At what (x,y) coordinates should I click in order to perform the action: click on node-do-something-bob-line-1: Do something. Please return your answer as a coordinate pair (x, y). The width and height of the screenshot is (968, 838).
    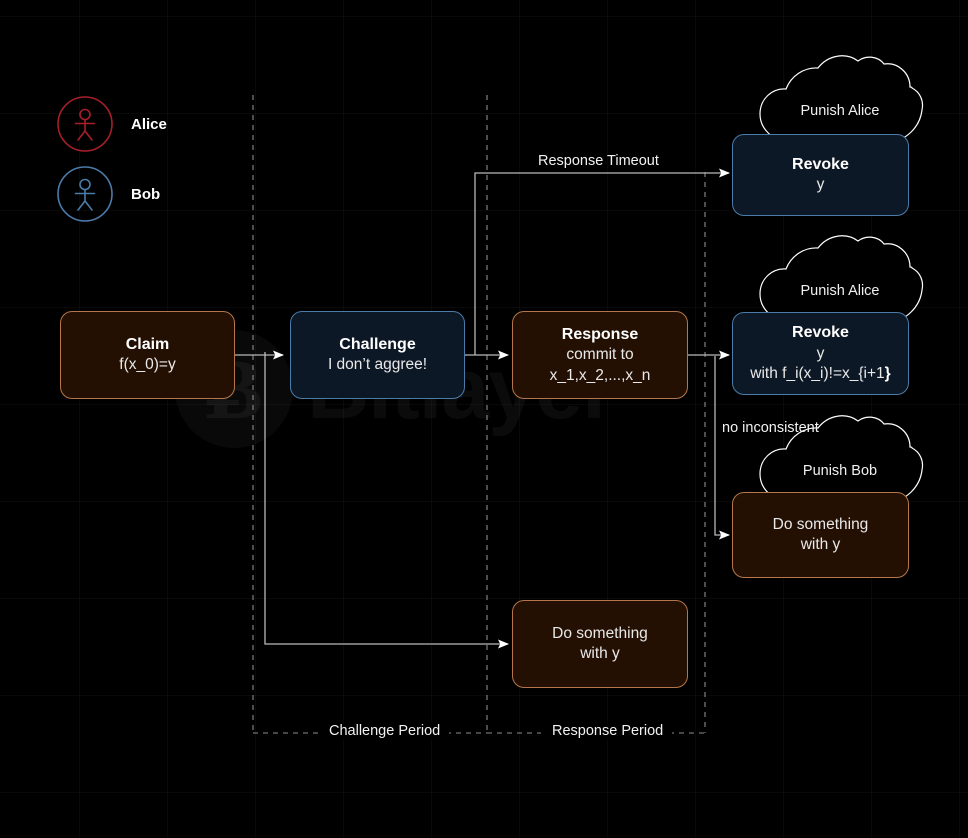
    Looking at the image, I should click on (820, 524).